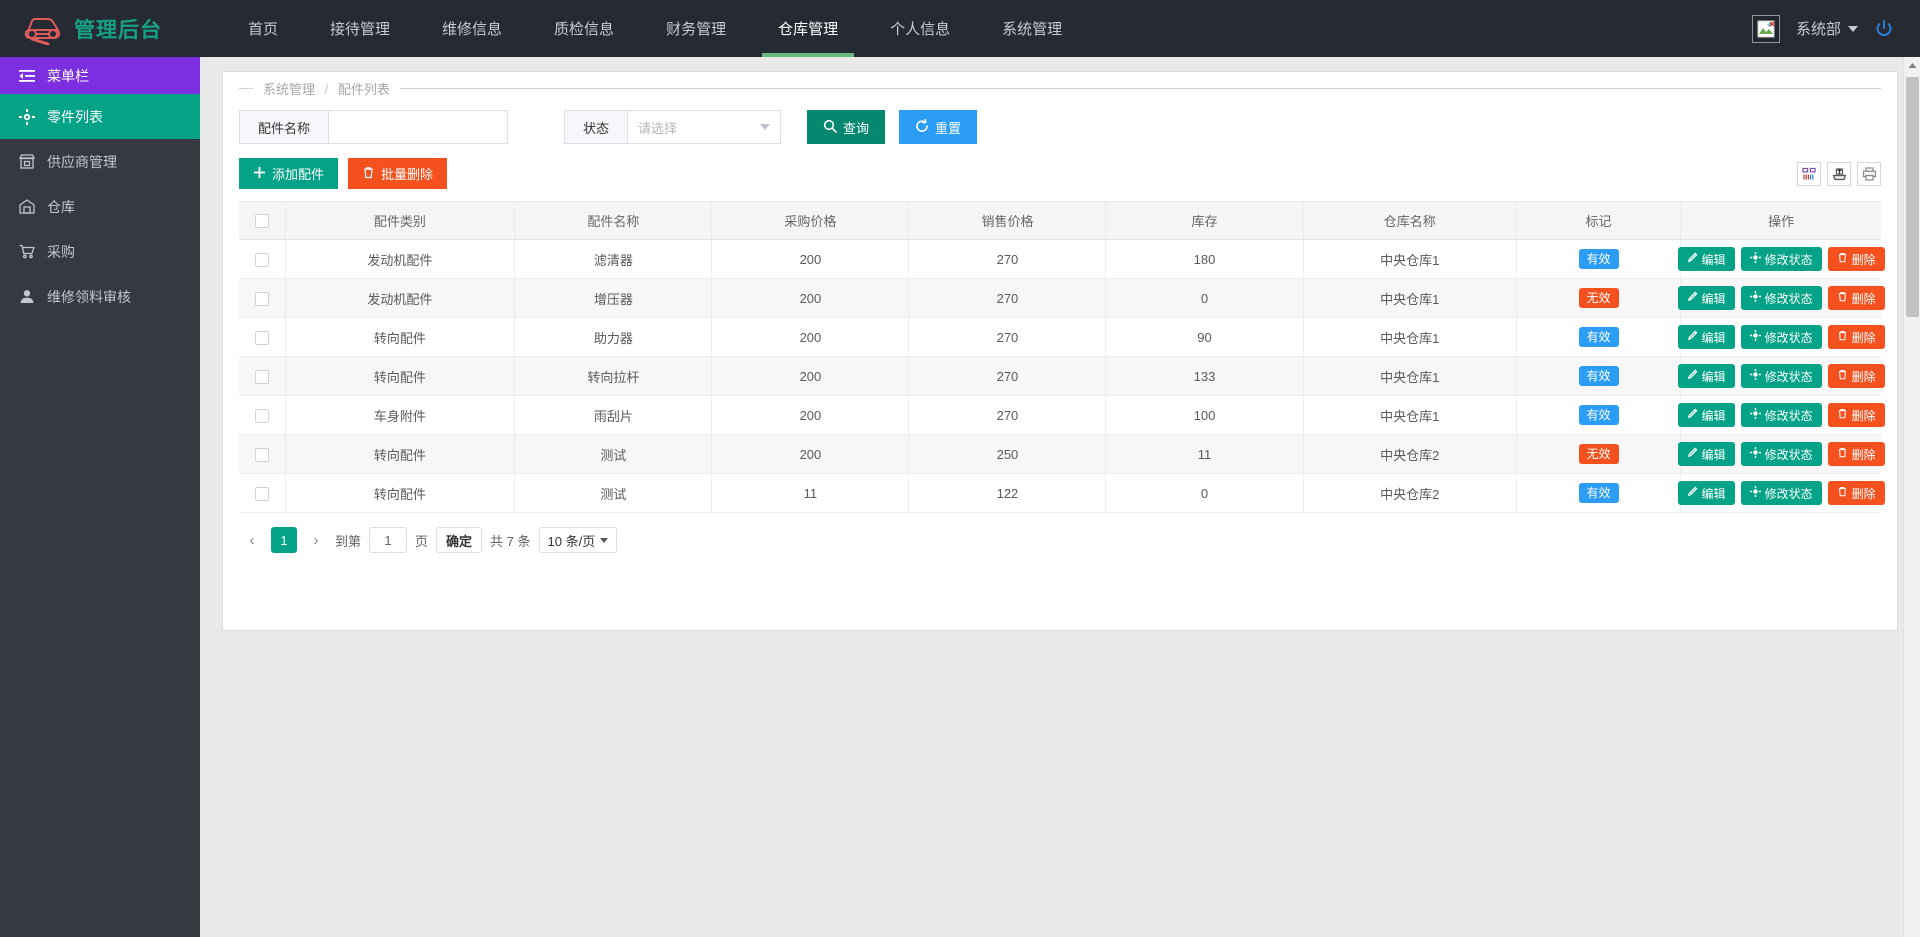  Describe the element at coordinates (289, 89) in the screenshot. I see `breadcrumb-parent: 系统管理` at that location.